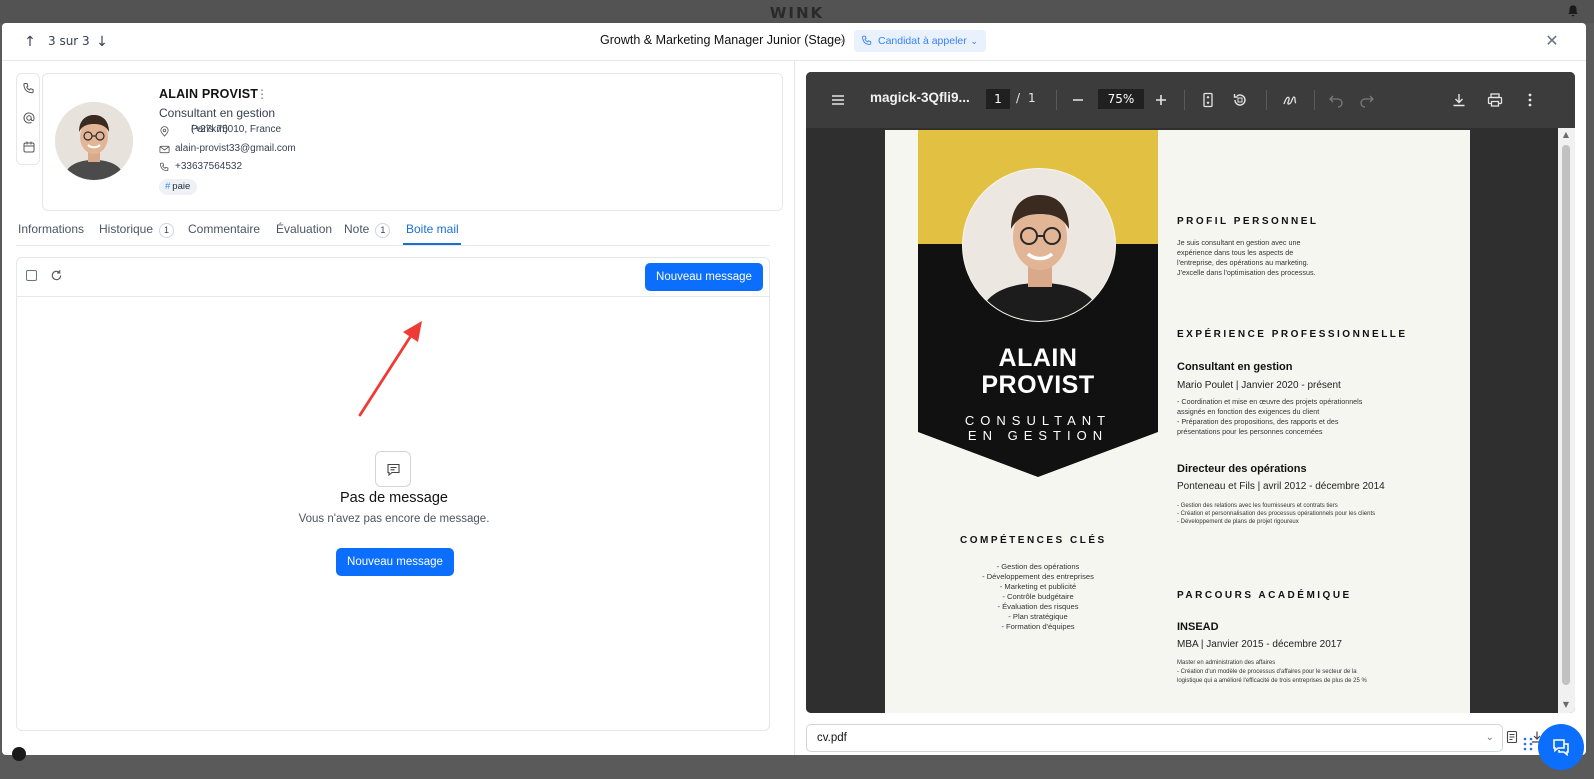 The height and width of the screenshot is (779, 1594). Describe the element at coordinates (1240, 100) in the screenshot. I see `rotate-icon` at that location.